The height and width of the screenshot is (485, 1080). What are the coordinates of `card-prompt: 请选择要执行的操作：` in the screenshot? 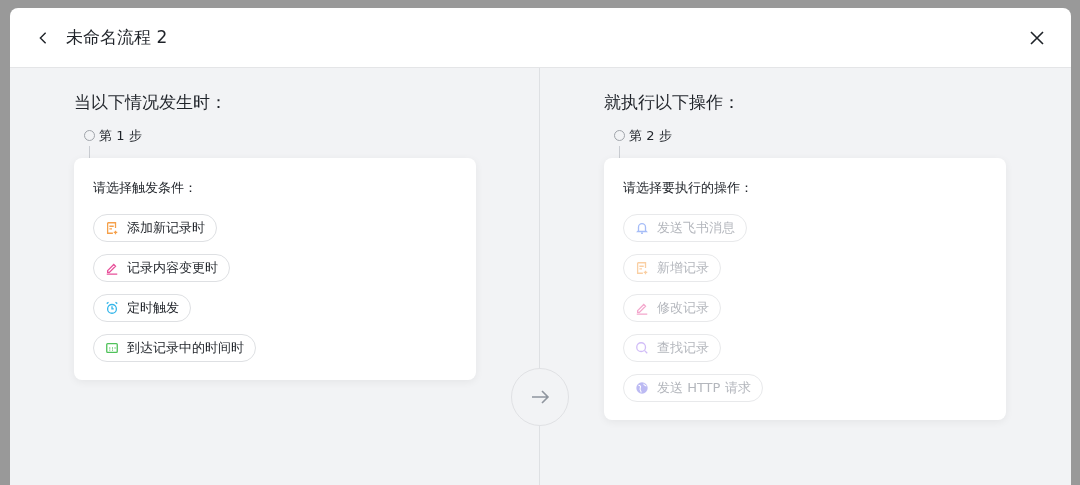 It's located at (688, 187).